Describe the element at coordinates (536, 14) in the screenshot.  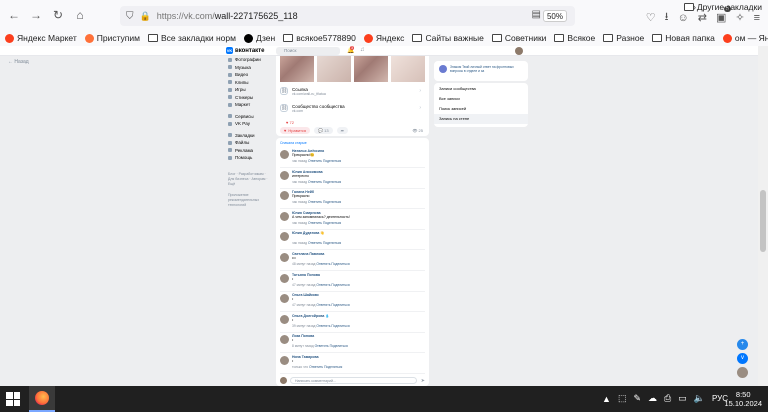
I see `reader-view-icon: ▤` at that location.